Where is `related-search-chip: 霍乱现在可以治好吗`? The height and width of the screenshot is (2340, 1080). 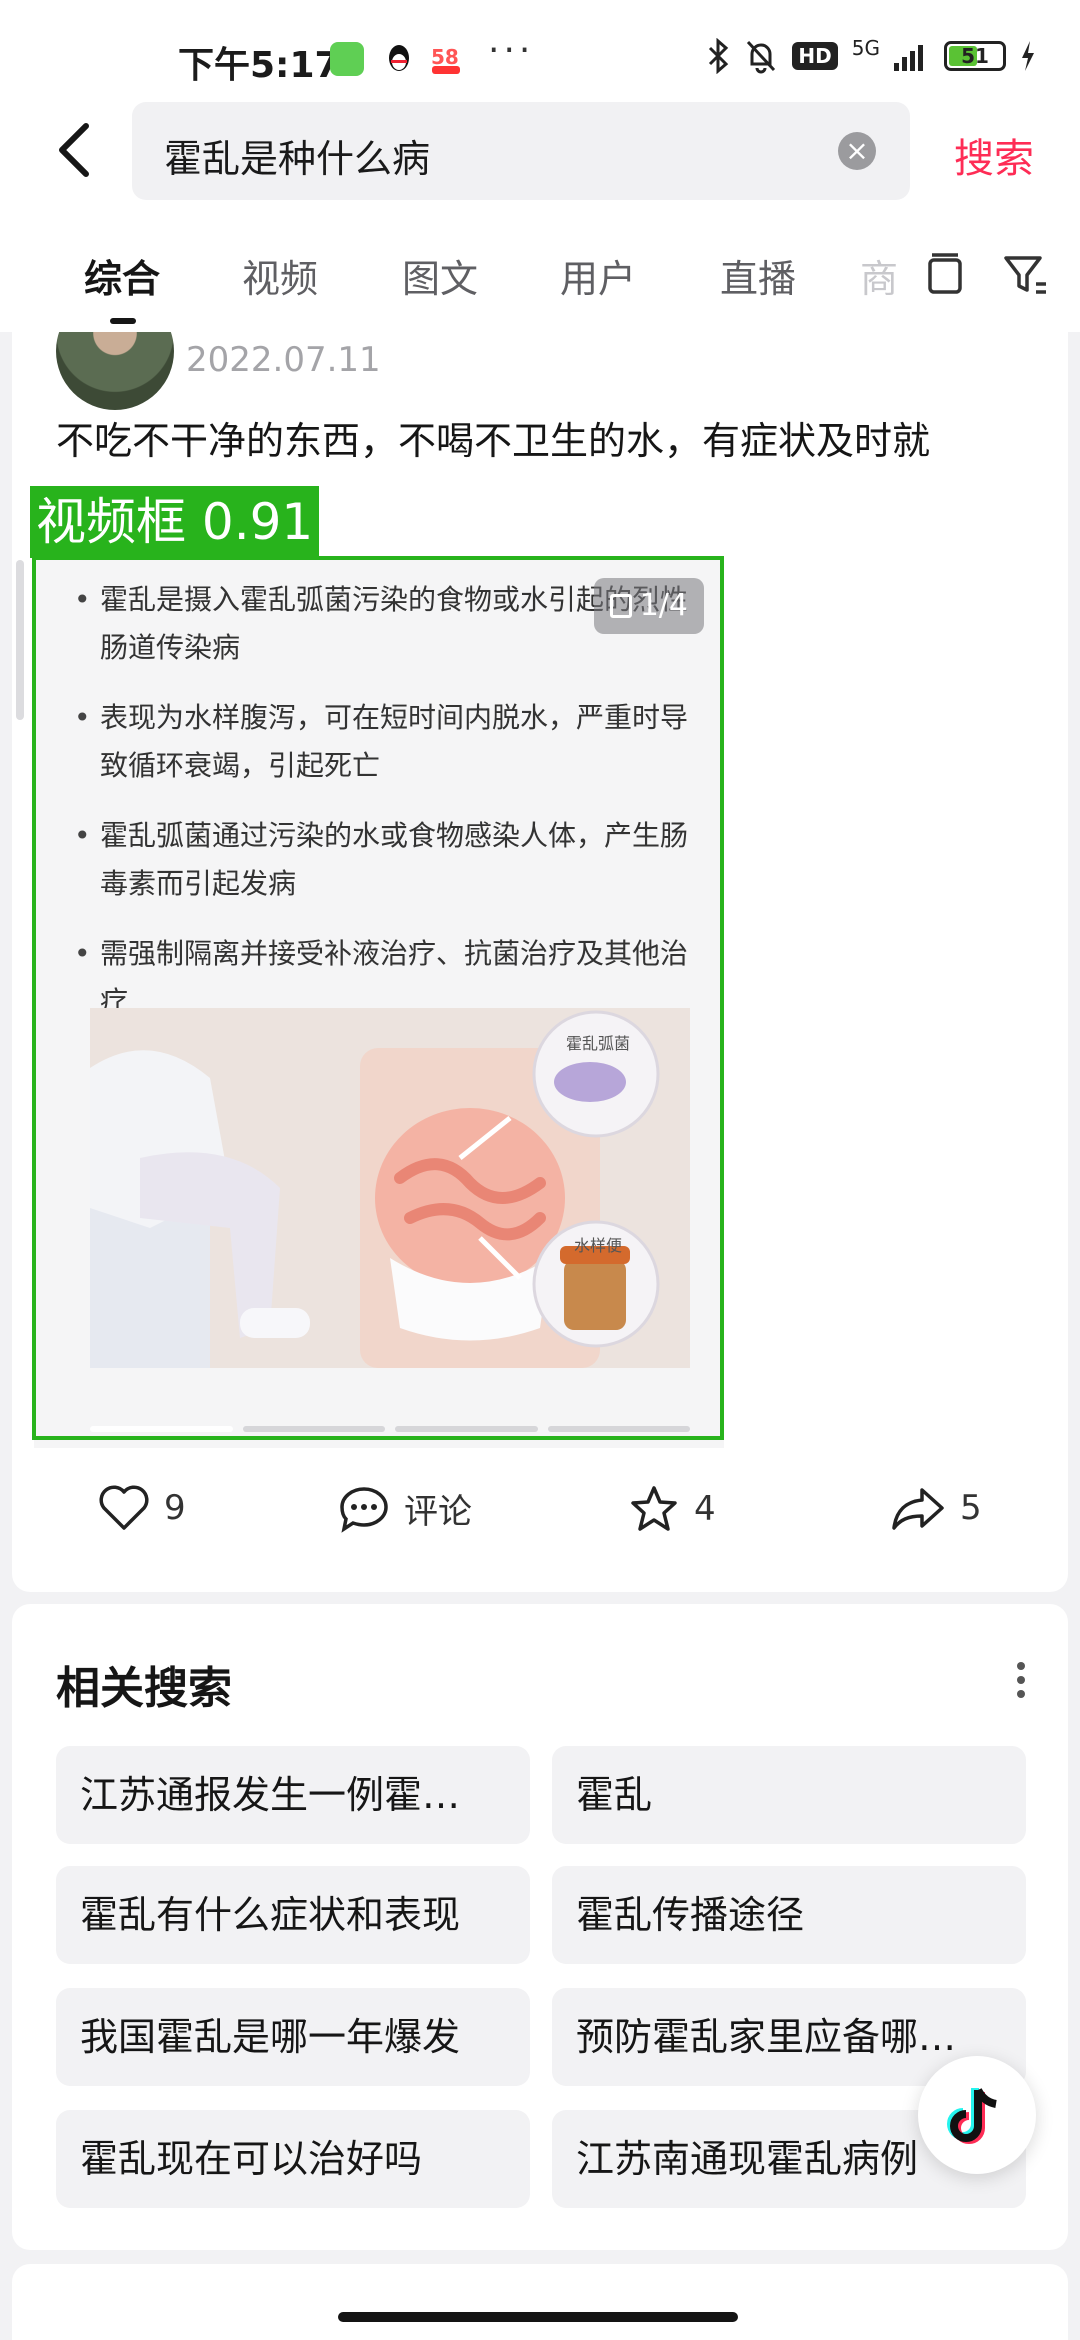
related-search-chip: 霍乱现在可以治好吗 is located at coordinates (293, 2159).